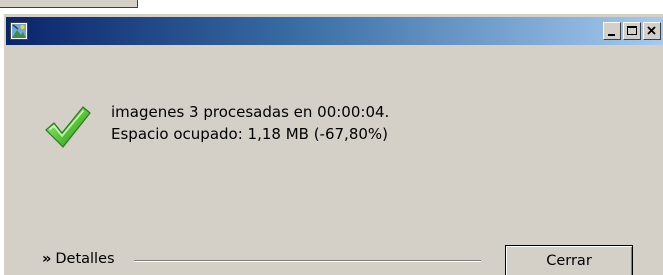 The height and width of the screenshot is (275, 663). Describe the element at coordinates (19, 31) in the screenshot. I see `app-image-icon` at that location.